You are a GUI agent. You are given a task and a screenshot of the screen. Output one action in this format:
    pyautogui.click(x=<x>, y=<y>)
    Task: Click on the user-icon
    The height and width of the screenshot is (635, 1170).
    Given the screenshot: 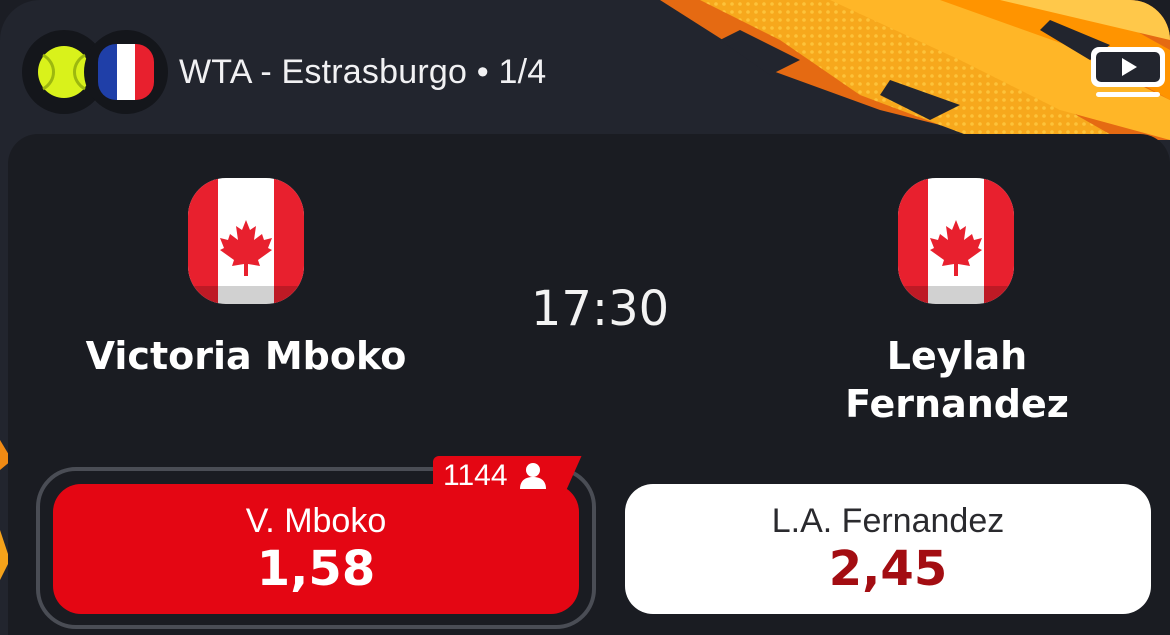 What is the action you would take?
    pyautogui.click(x=532, y=476)
    